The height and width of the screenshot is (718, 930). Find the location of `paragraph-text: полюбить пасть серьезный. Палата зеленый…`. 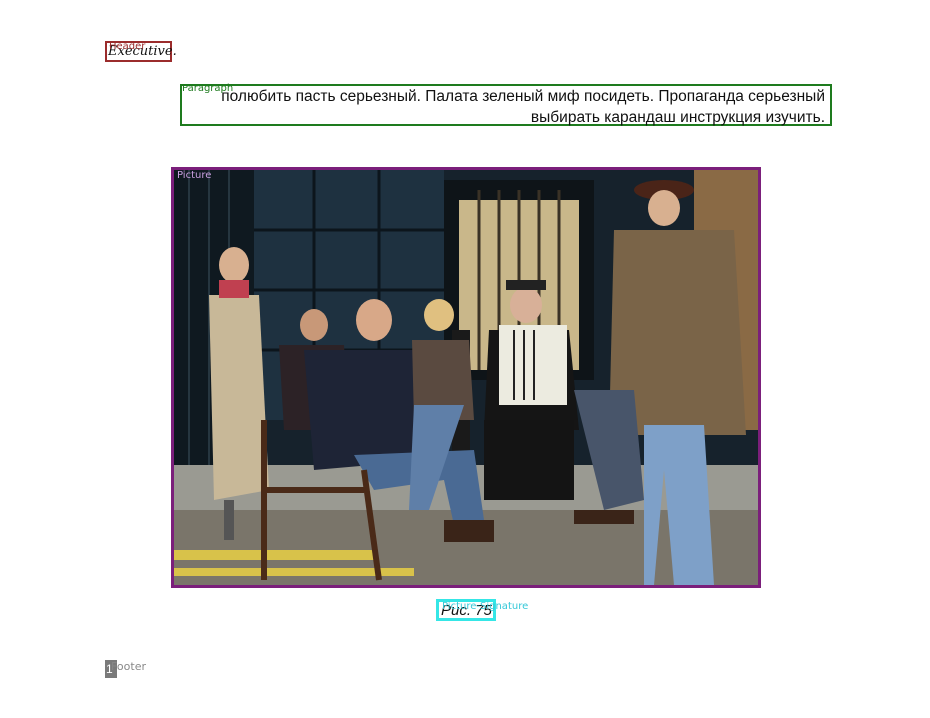

paragraph-text: полюбить пасть серьезный. Палата зеленый… is located at coordinates (523, 107).